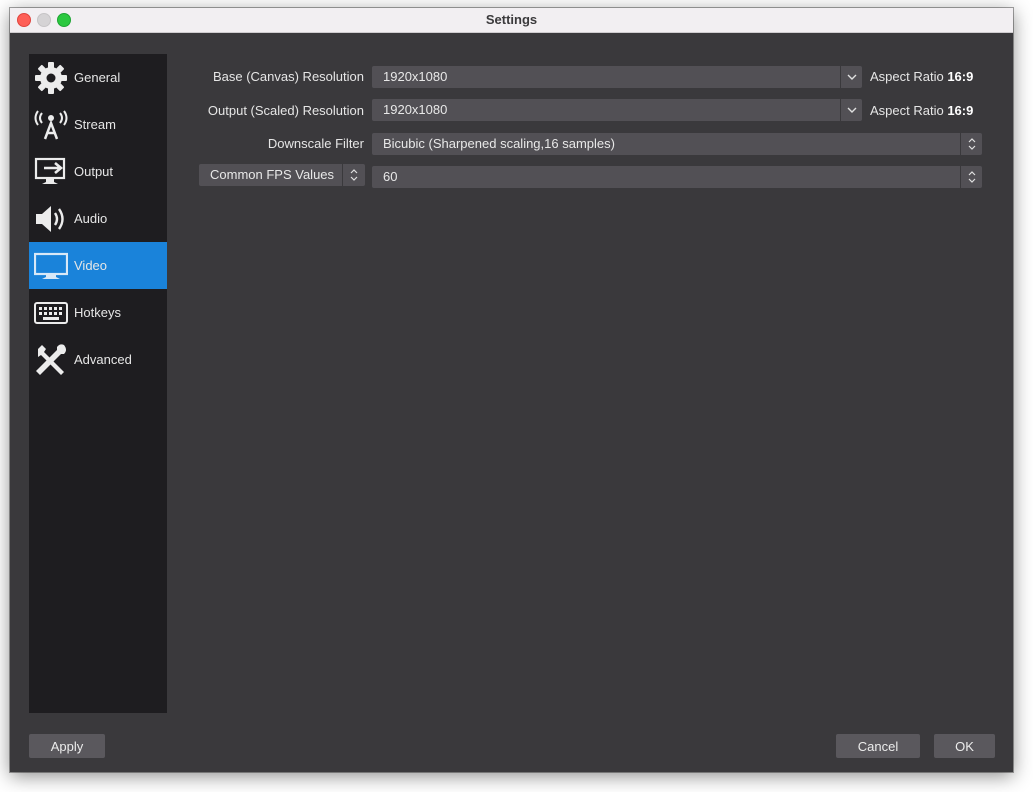 The image size is (1033, 792). Describe the element at coordinates (415, 109) in the screenshot. I see `output-resolution-value: 1920x1080` at that location.